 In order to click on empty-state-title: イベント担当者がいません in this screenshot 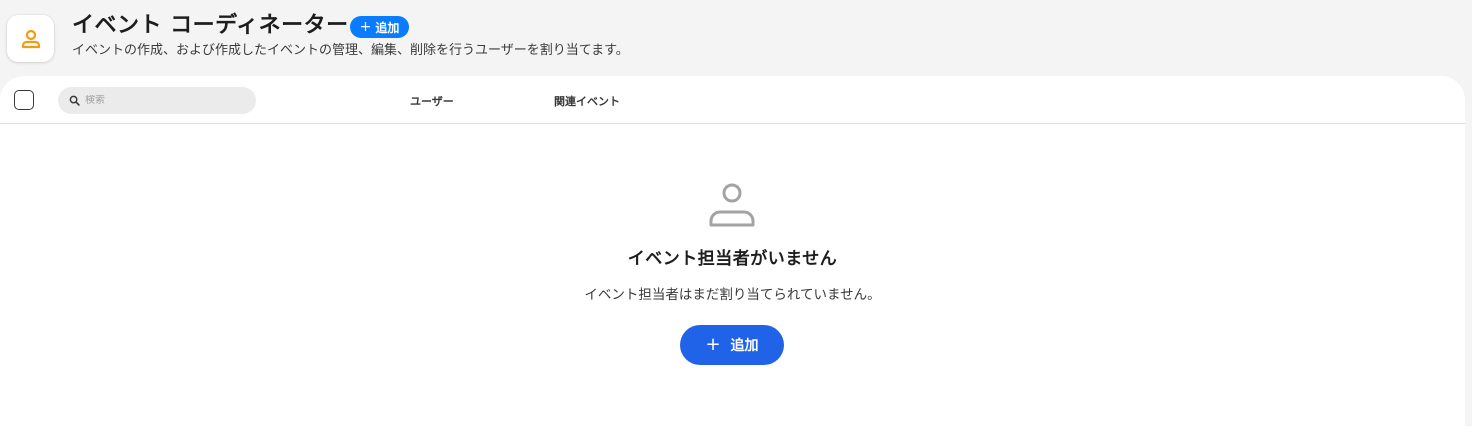, I will do `click(732, 259)`.